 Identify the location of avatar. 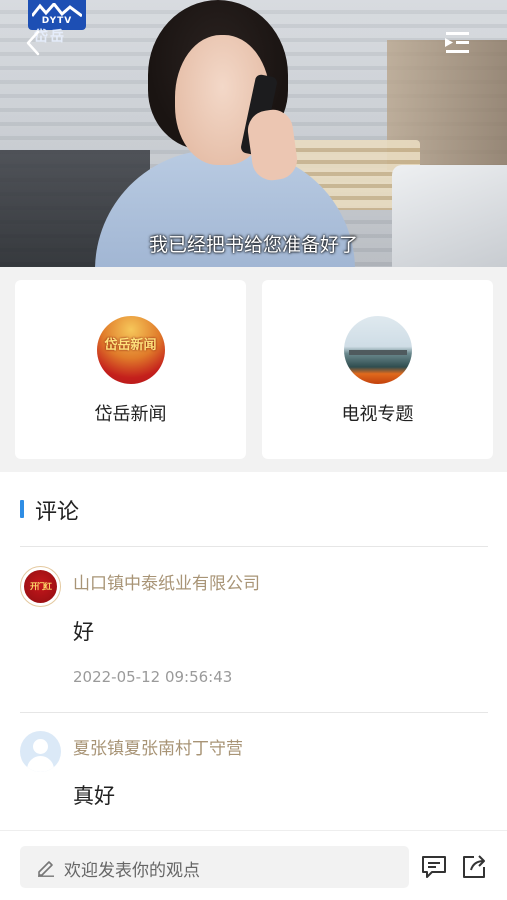
(40, 751).